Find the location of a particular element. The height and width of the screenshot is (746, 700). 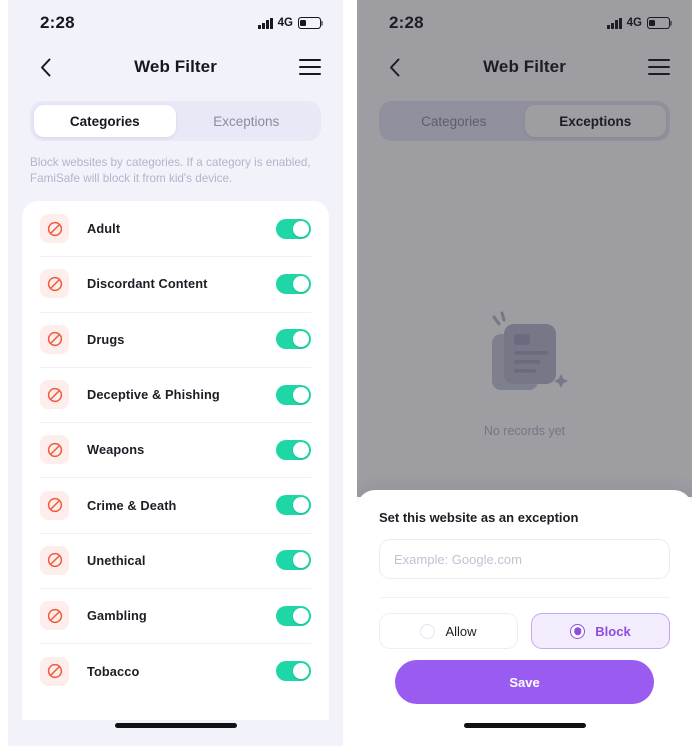

category-label: Crime & Death is located at coordinates (132, 505).